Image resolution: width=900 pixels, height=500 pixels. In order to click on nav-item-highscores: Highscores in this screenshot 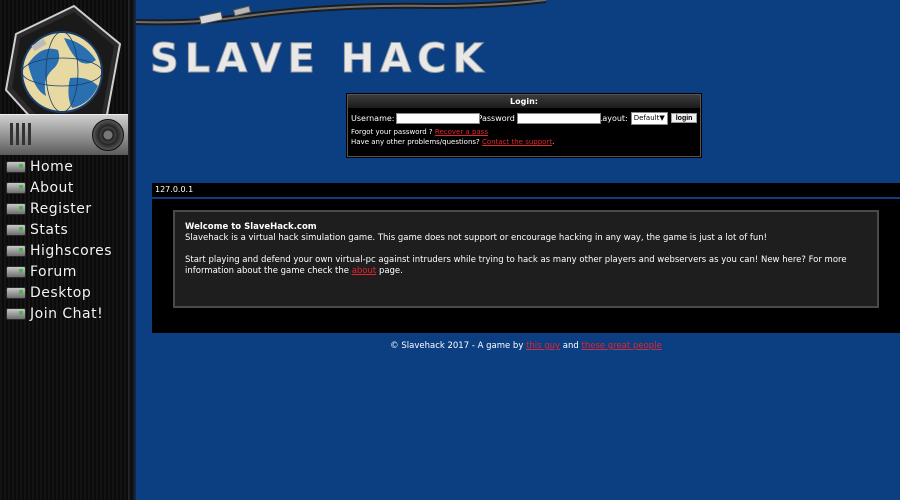, I will do `click(68, 250)`.